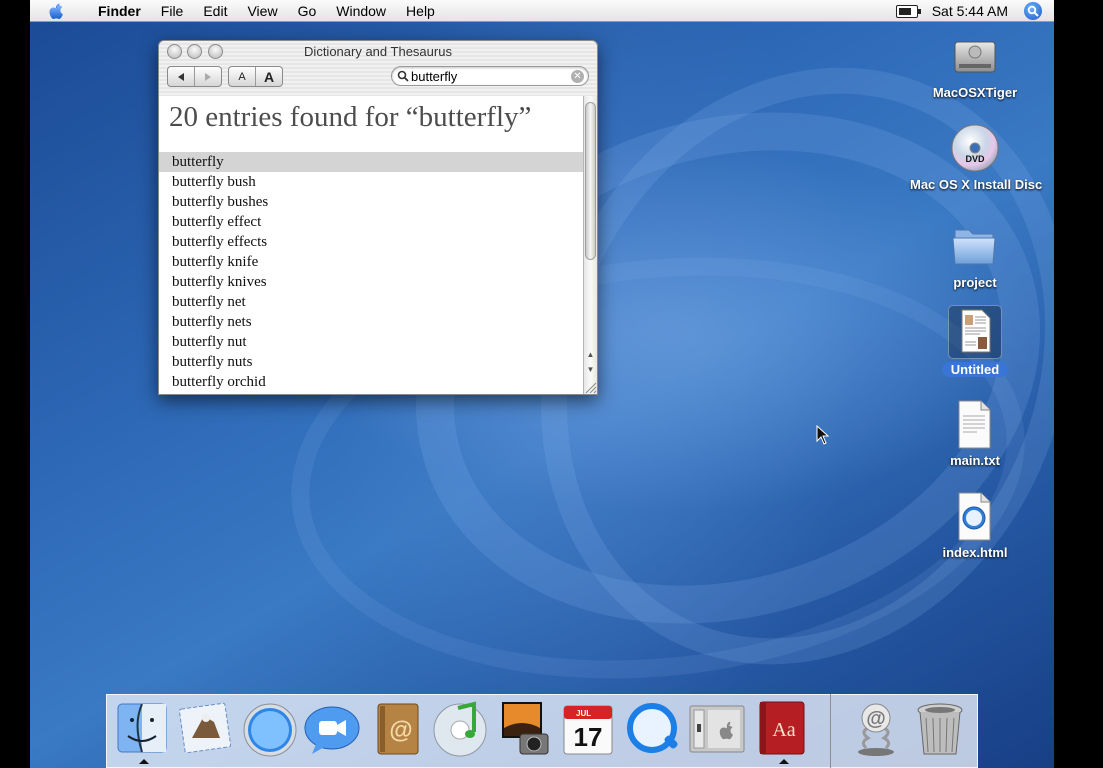 The image size is (1103, 768). Describe the element at coordinates (371, 282) in the screenshot. I see `entry-item: butterfly knives` at that location.